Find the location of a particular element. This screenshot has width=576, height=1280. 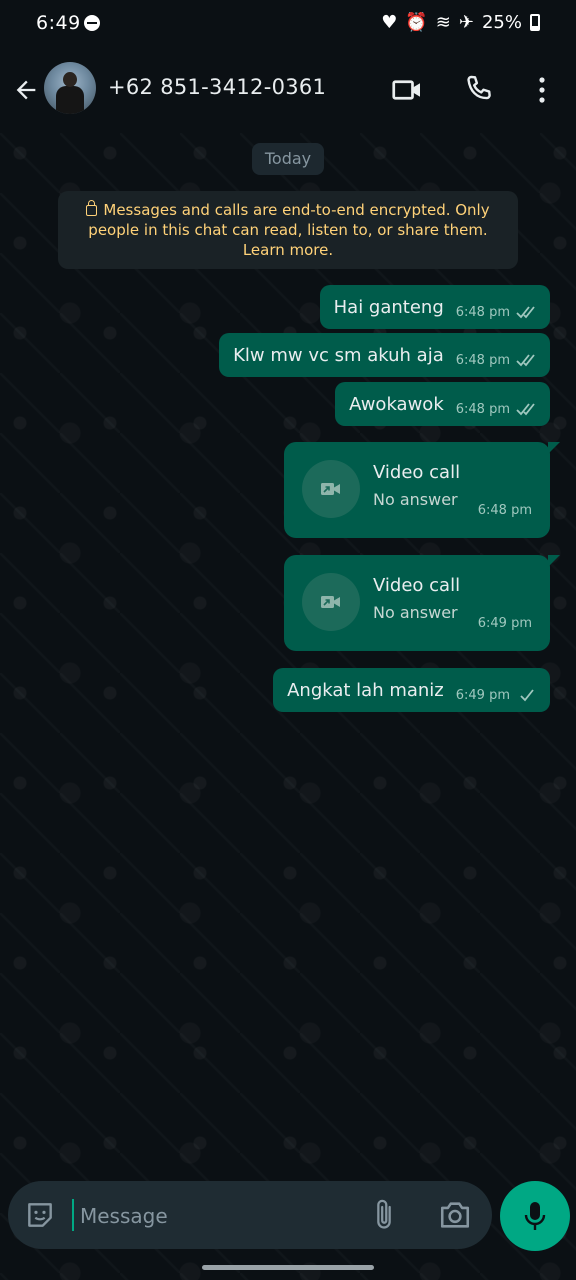

chat-header: +62 851-3412-0361 is located at coordinates (288, 90).